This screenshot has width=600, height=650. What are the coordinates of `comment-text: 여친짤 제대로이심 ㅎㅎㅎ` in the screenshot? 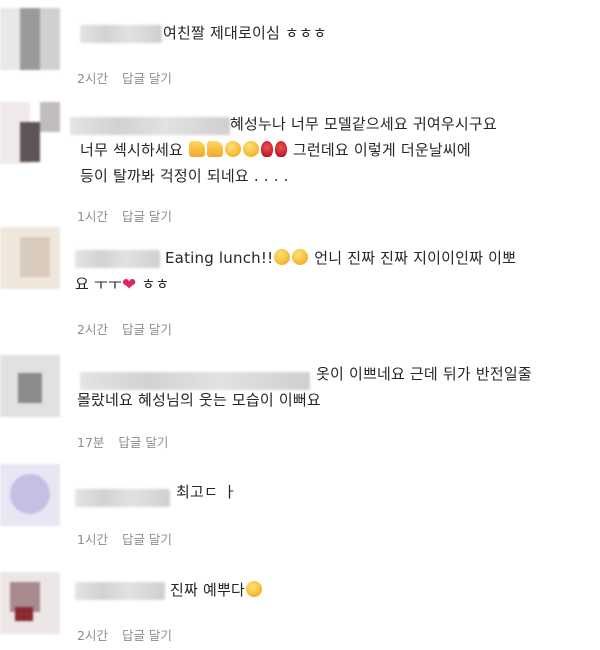 It's located at (245, 33).